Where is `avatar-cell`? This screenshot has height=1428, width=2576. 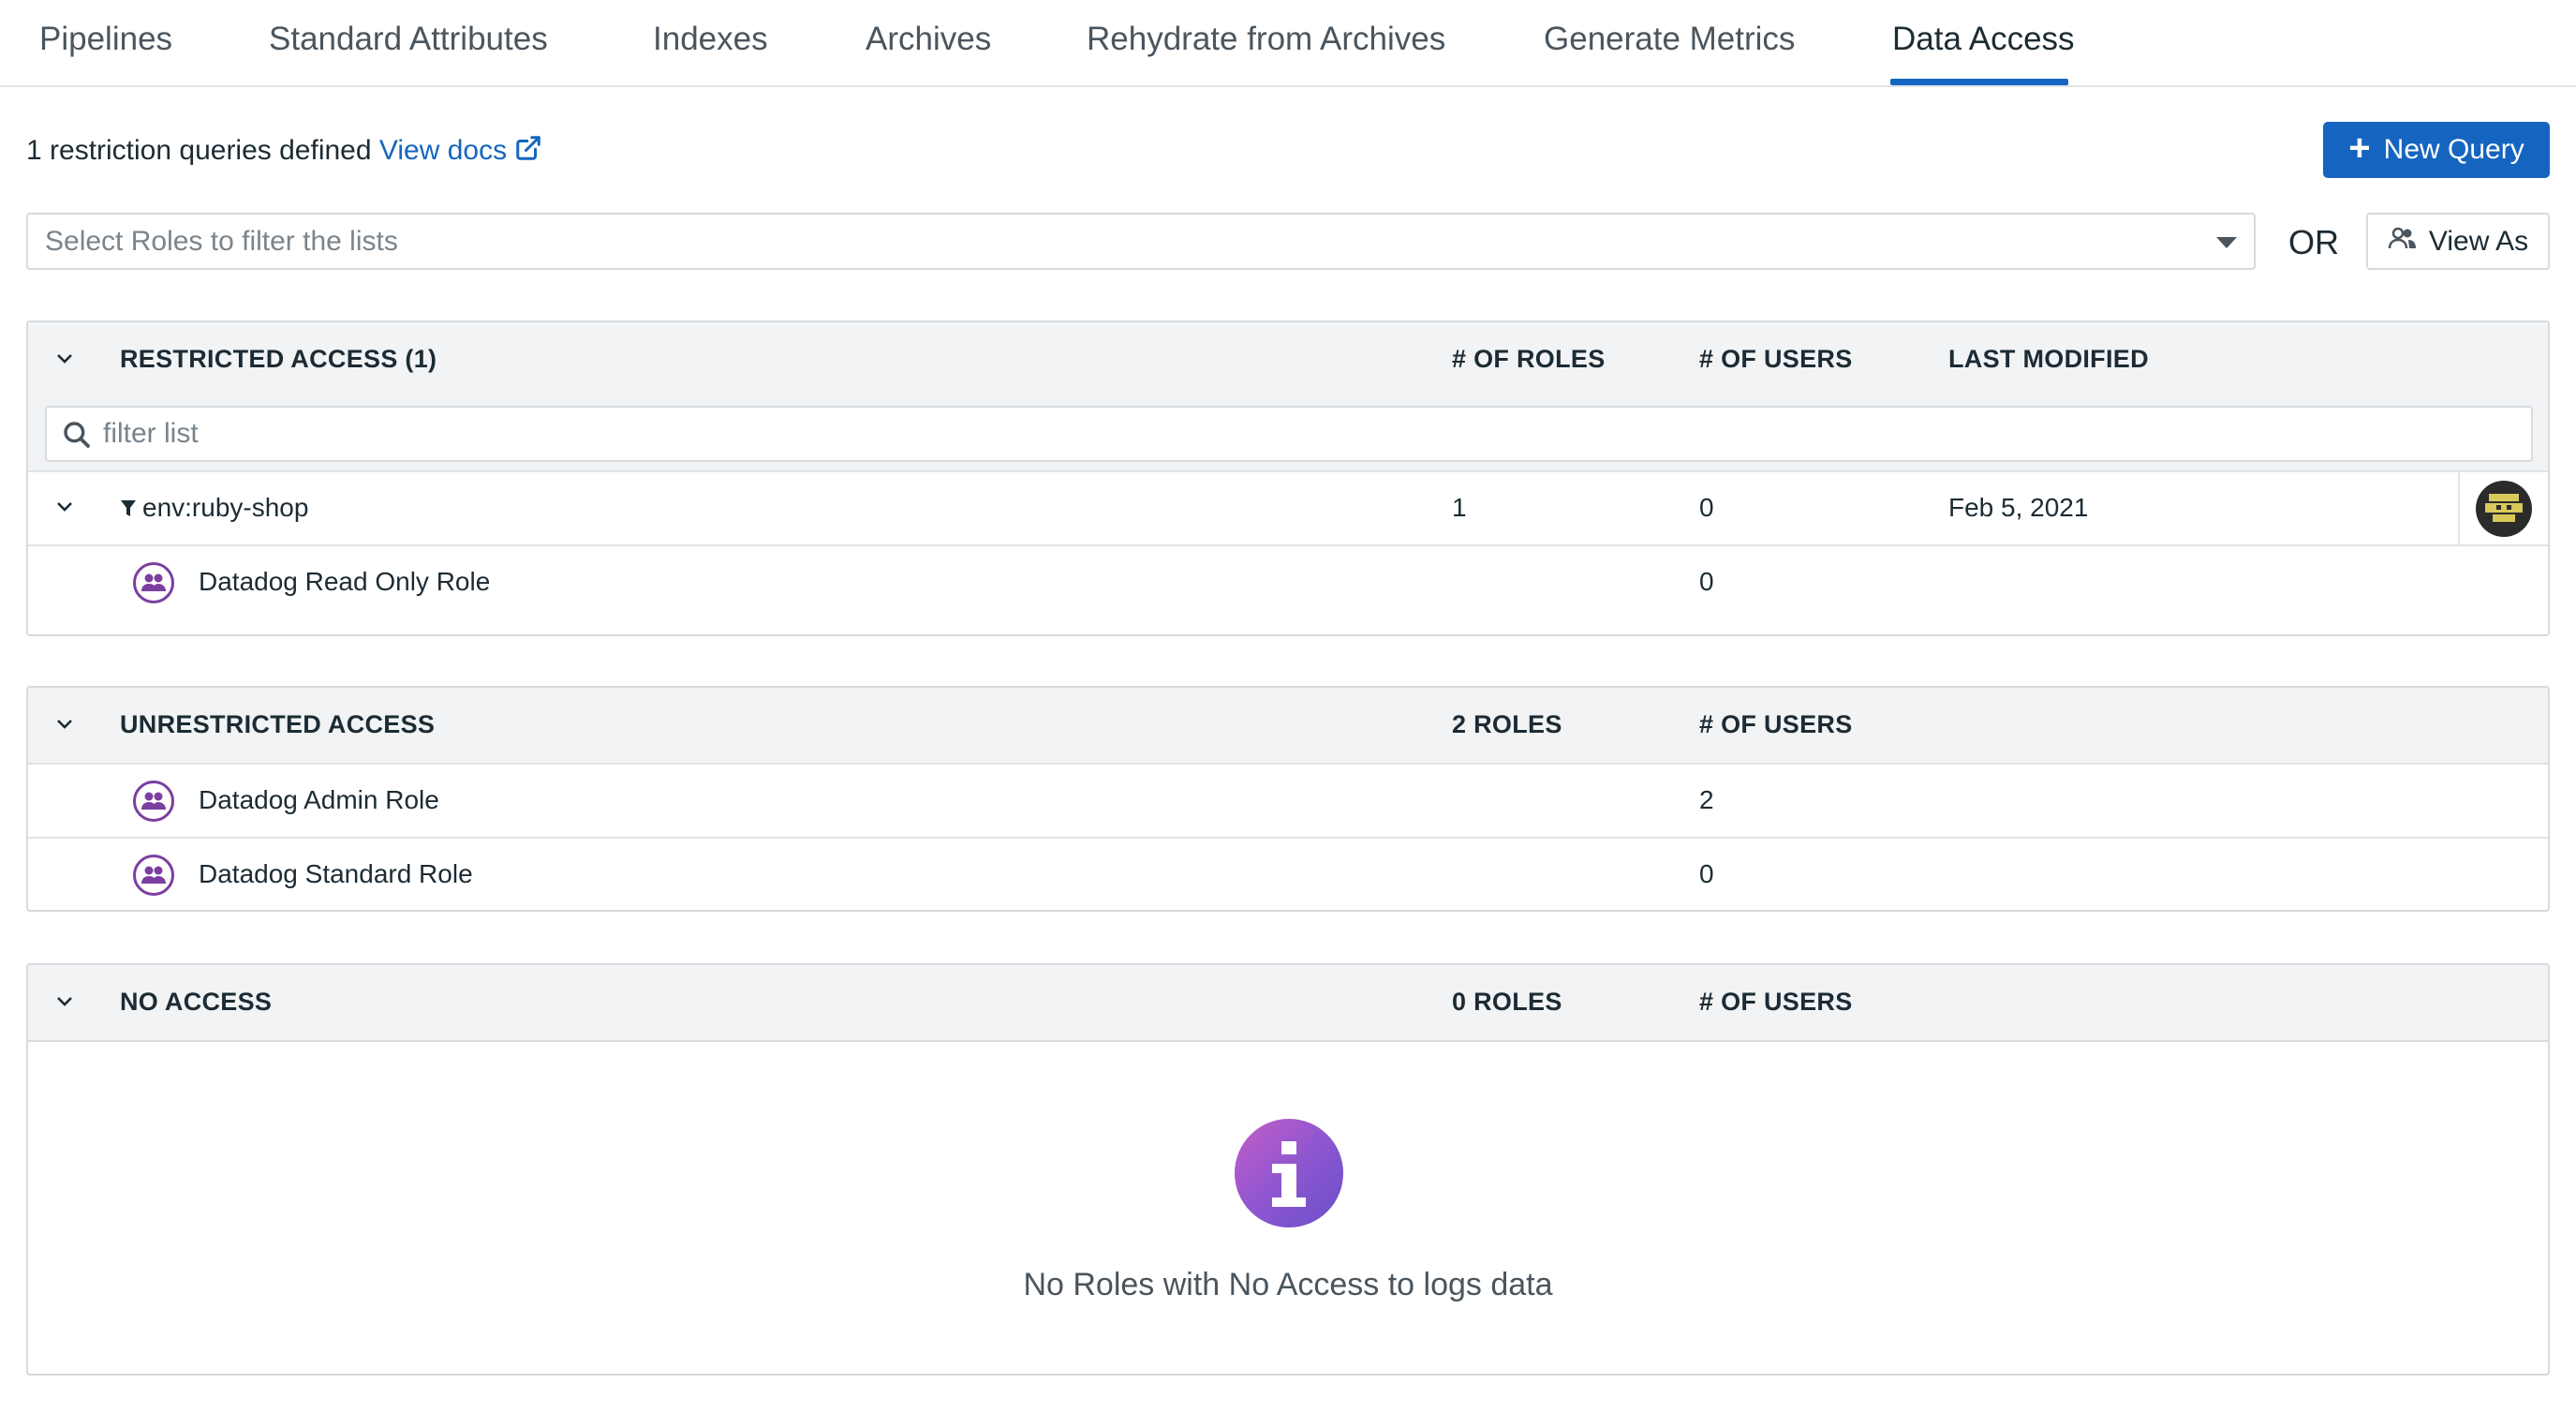 avatar-cell is located at coordinates (2503, 508).